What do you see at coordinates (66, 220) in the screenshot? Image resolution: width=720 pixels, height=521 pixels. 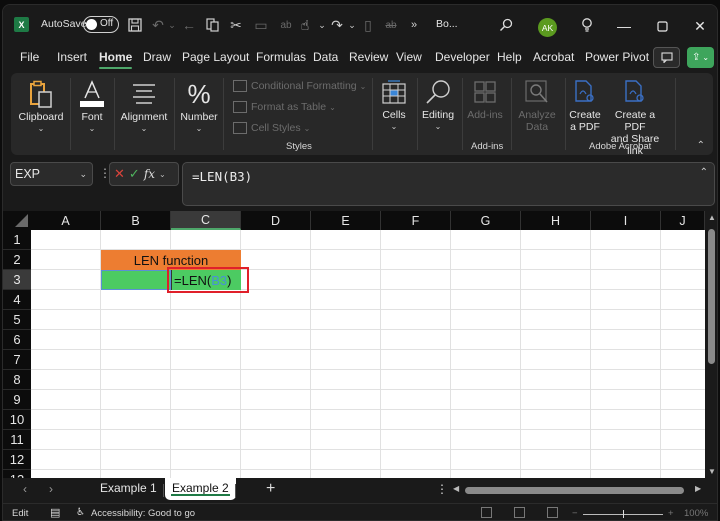 I see `column-header-a: A` at bounding box center [66, 220].